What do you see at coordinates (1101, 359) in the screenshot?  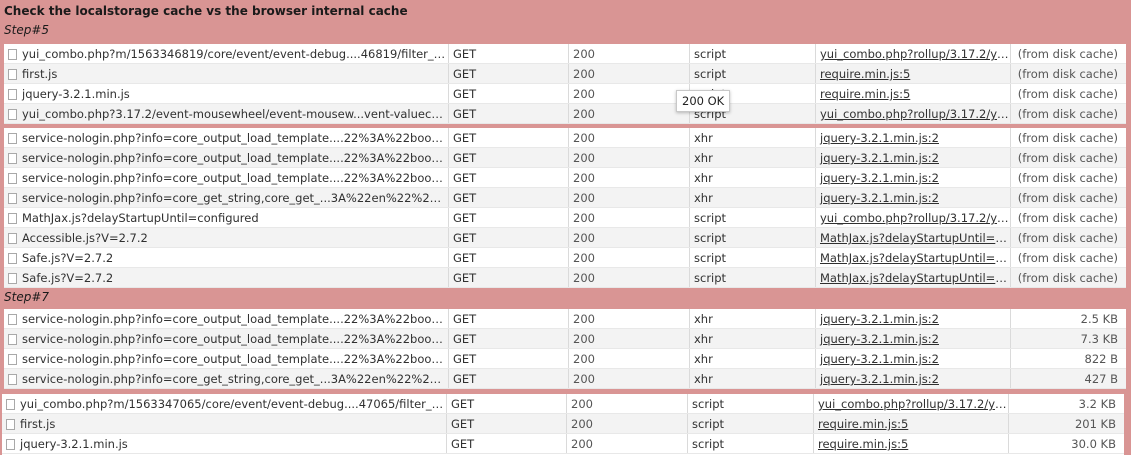 I see `request-size: 822 B` at bounding box center [1101, 359].